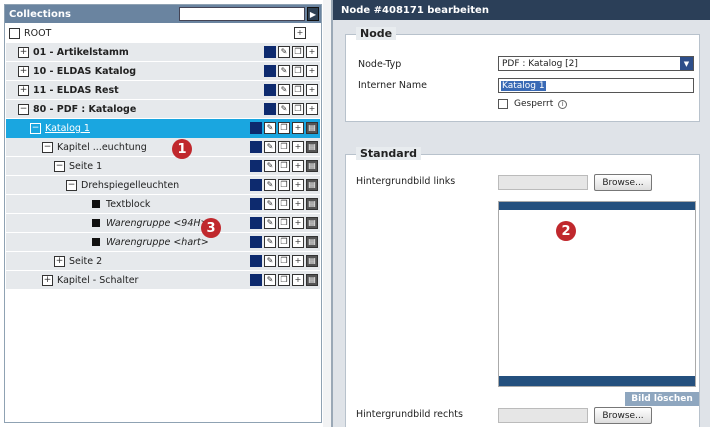 This screenshot has width=710, height=427. Describe the element at coordinates (163, 261) in the screenshot. I see `tree-row: + Seite 2 ✎ ❐ + ▤` at that location.